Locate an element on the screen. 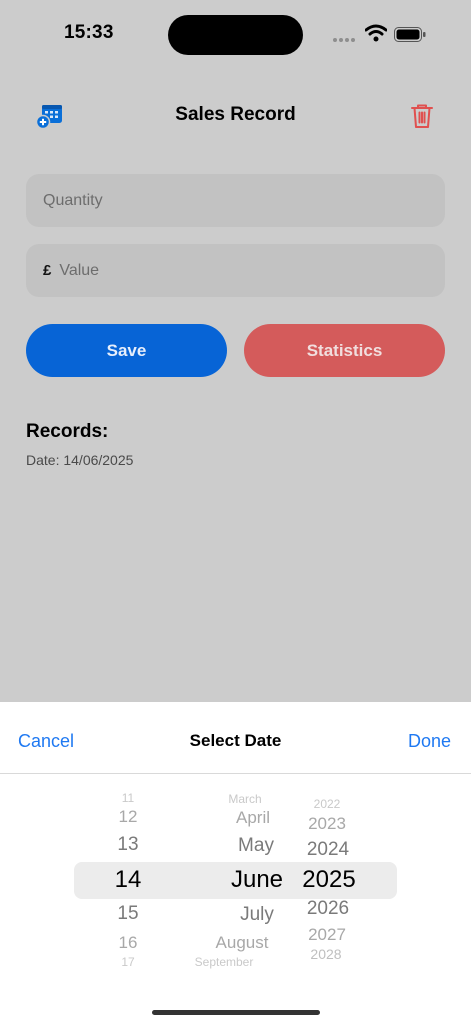 Image resolution: width=471 pixels, height=1024 pixels. status-time: 15:33 is located at coordinates (89, 32).